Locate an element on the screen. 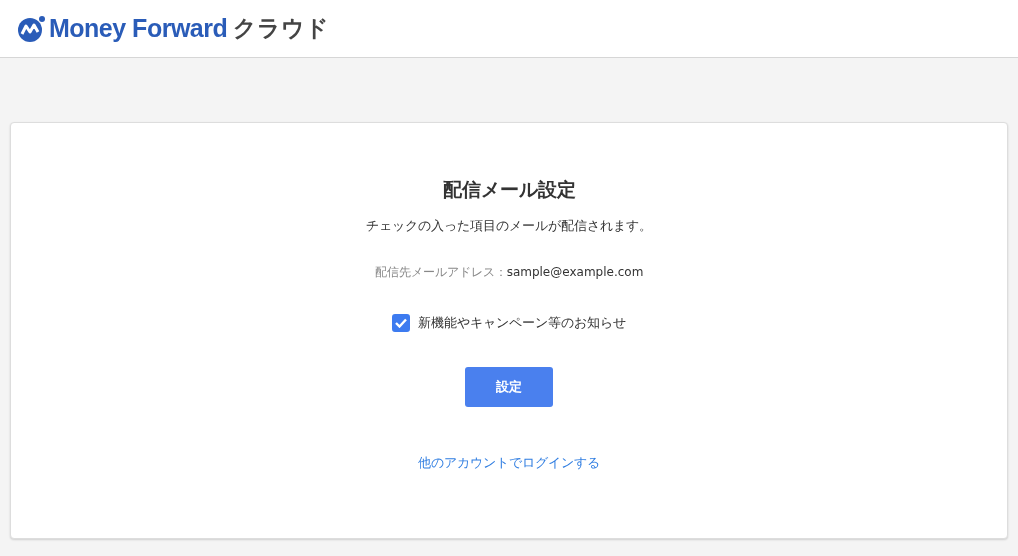 The height and width of the screenshot is (556, 1018). description-text: チェックの入った項目のメールが配信されます。 is located at coordinates (509, 225).